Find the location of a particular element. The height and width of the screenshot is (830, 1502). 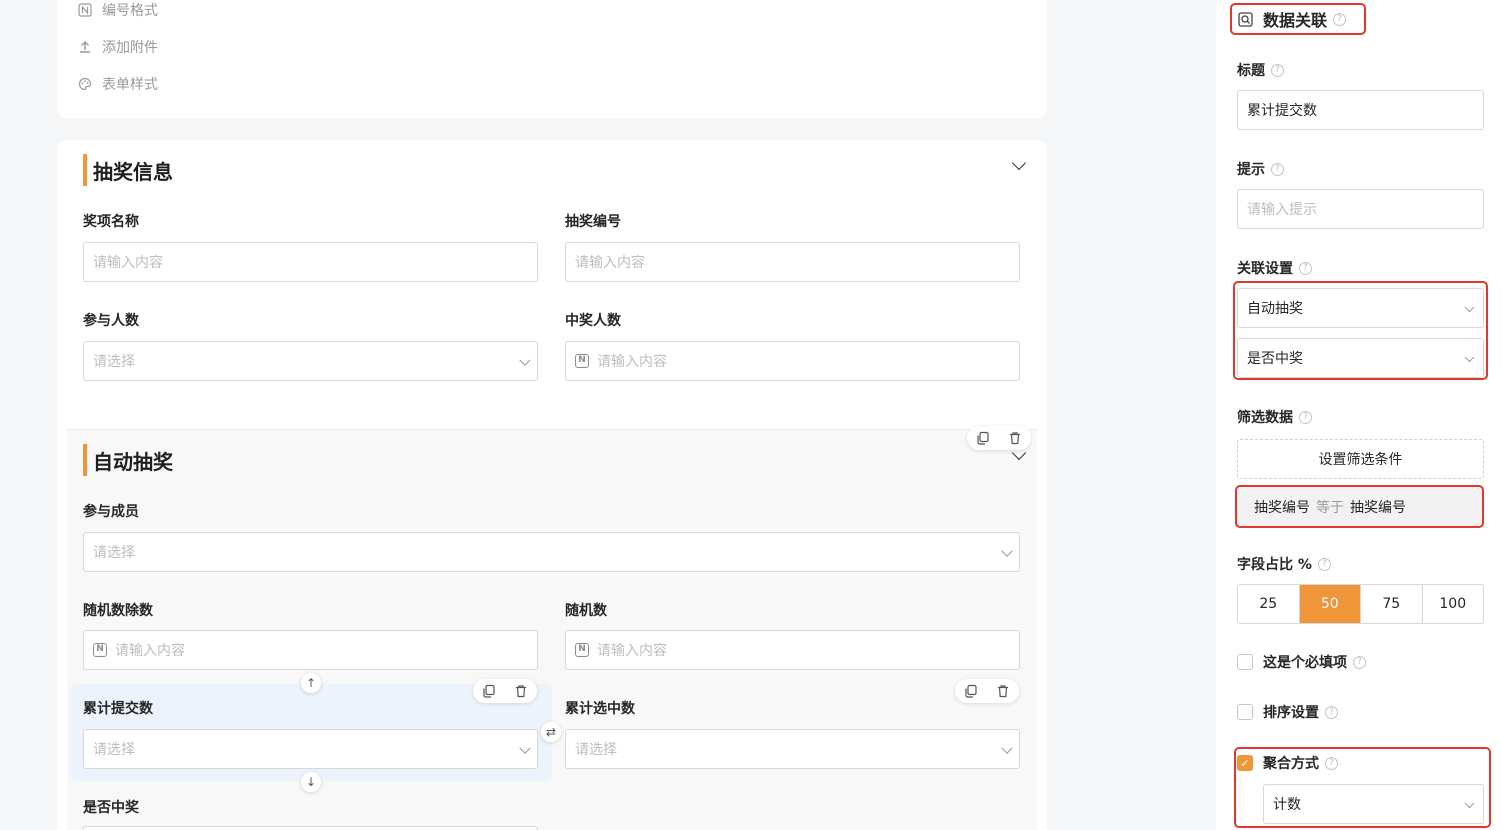

number-format-icon is located at coordinates (85, 10).